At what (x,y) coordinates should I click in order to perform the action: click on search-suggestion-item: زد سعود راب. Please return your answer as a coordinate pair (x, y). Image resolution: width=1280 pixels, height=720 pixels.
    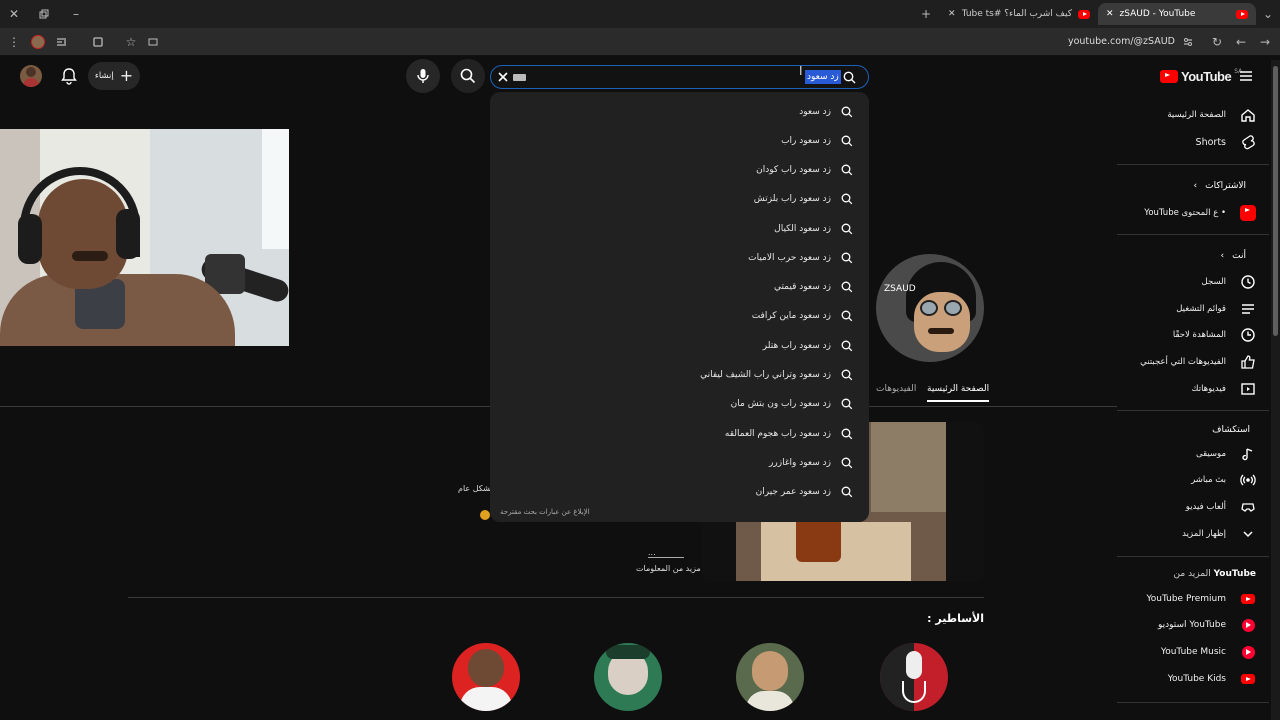
    Looking at the image, I should click on (817, 141).